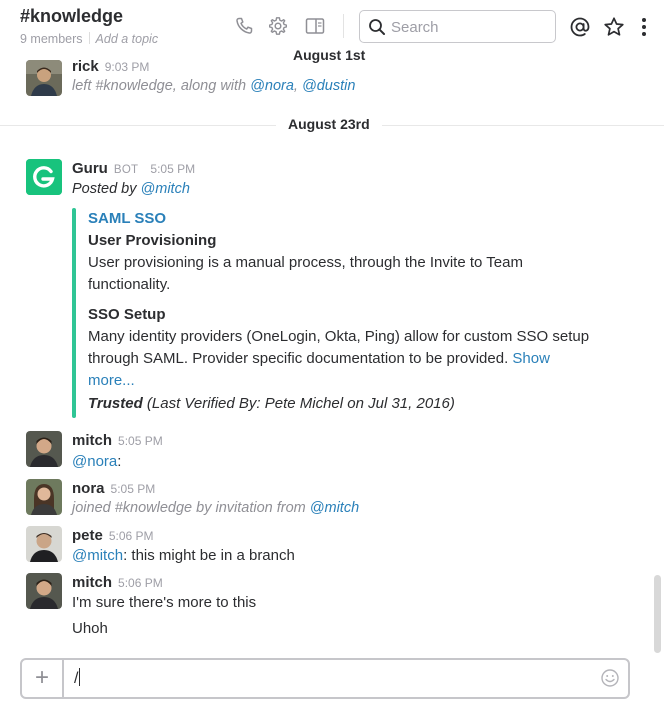  Describe the element at coordinates (377, 27) in the screenshot. I see `search-icon` at that location.